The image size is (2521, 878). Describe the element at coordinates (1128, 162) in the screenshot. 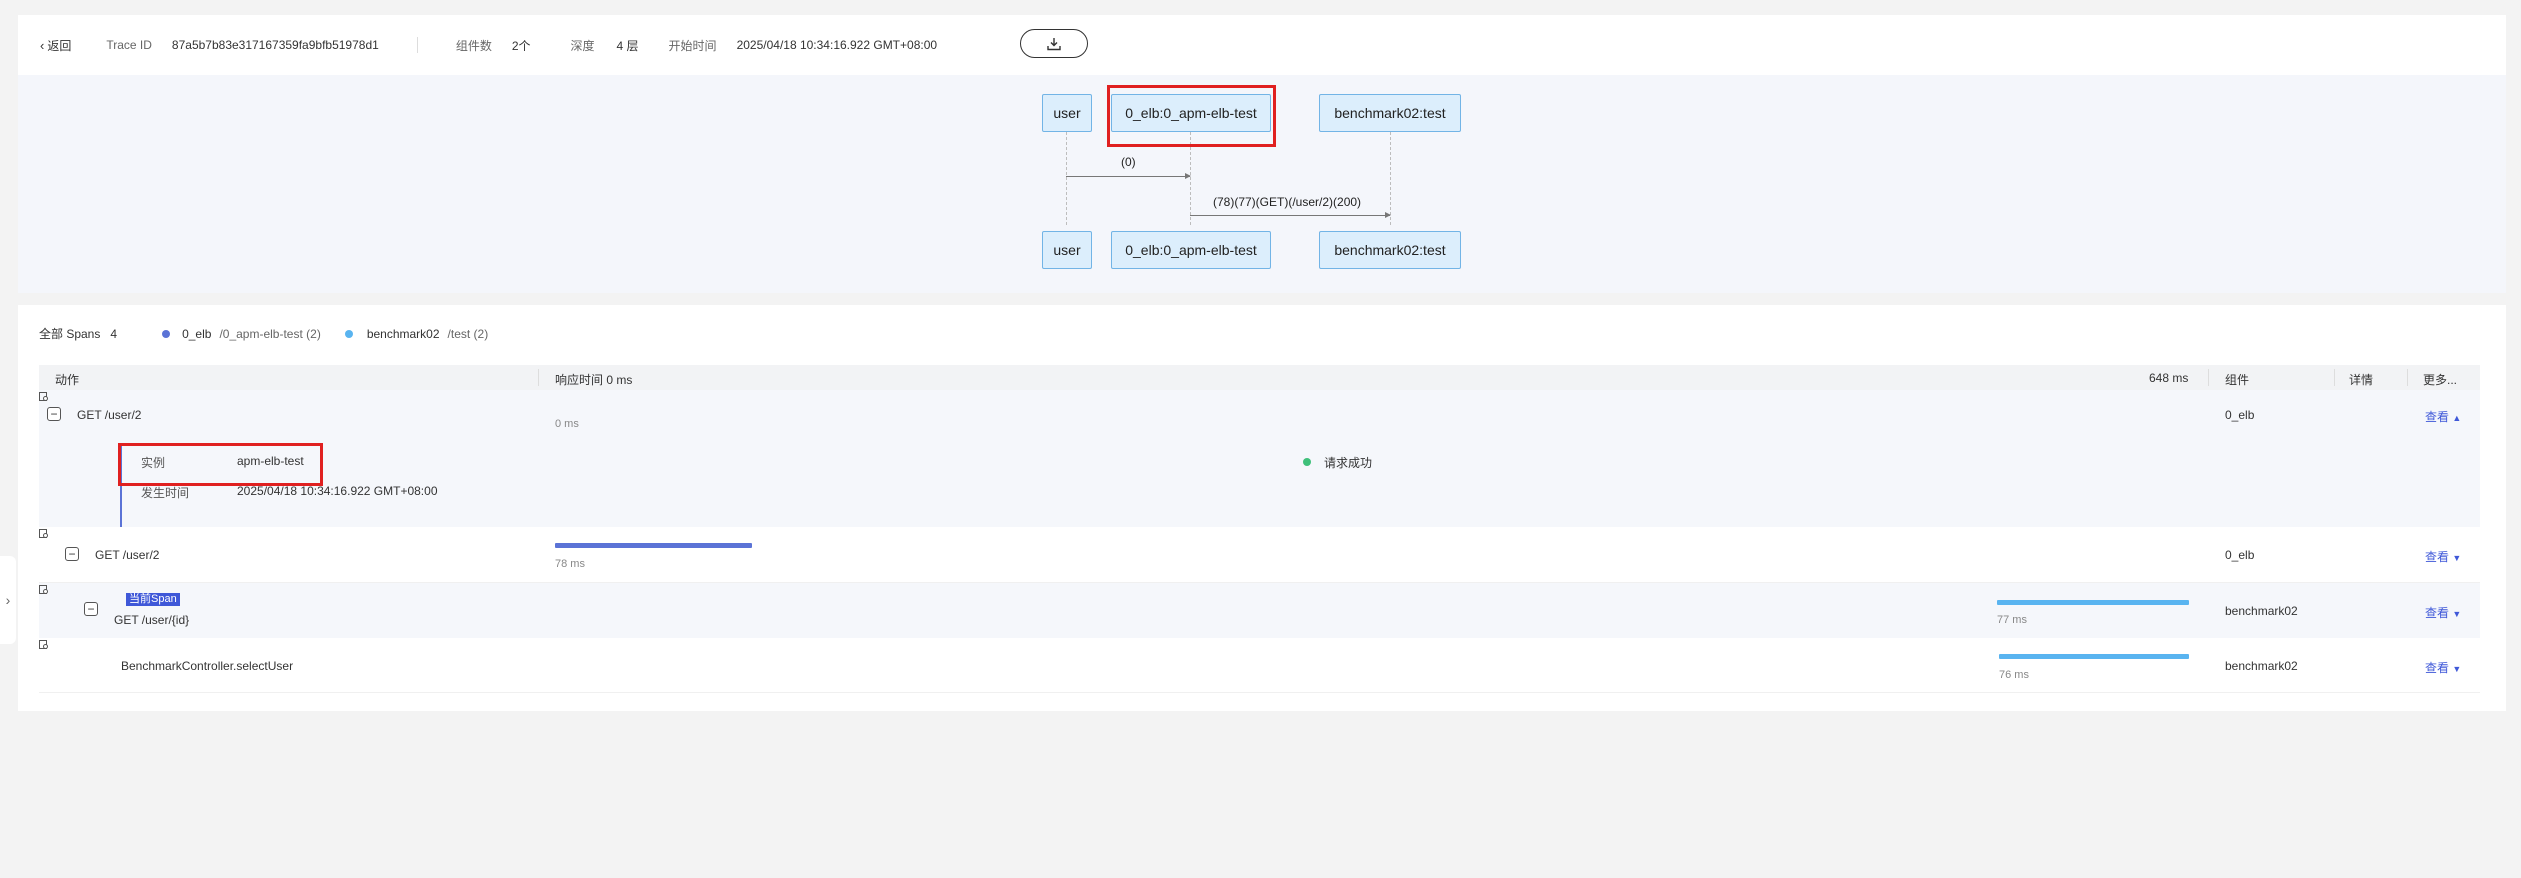

I see `message-label-1: (0)` at that location.